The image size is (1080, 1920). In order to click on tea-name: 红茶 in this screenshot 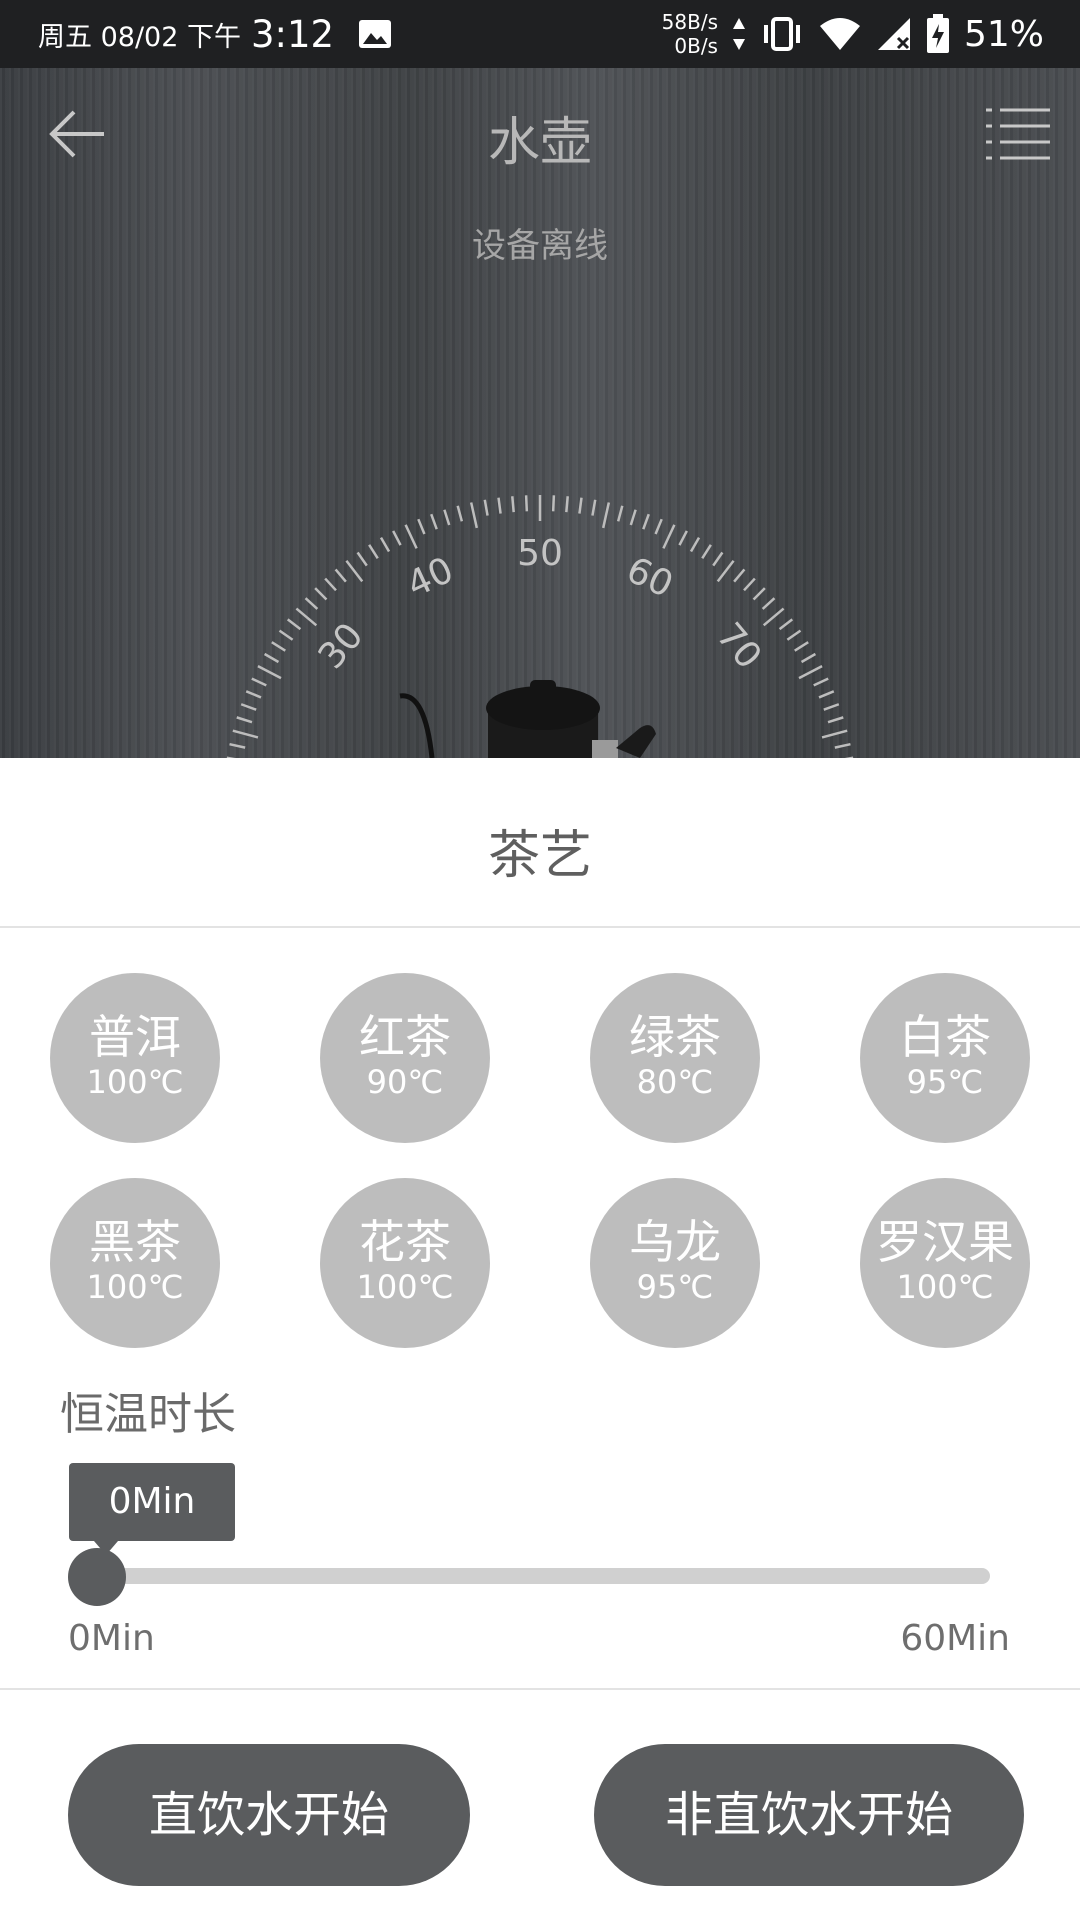, I will do `click(405, 1037)`.